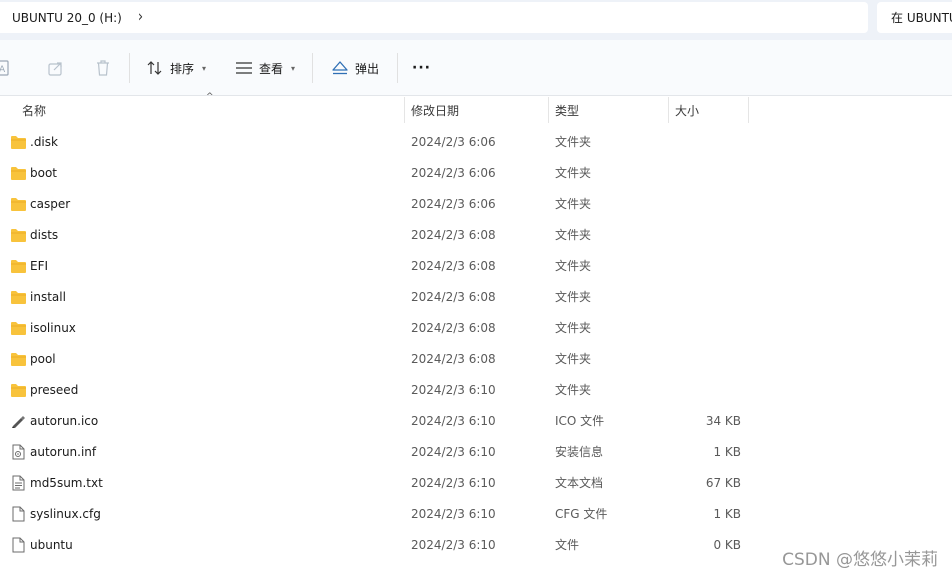  Describe the element at coordinates (476, 328) in the screenshot. I see `file-row: isolinux 2024/2/3 6:08 文件夹` at that location.